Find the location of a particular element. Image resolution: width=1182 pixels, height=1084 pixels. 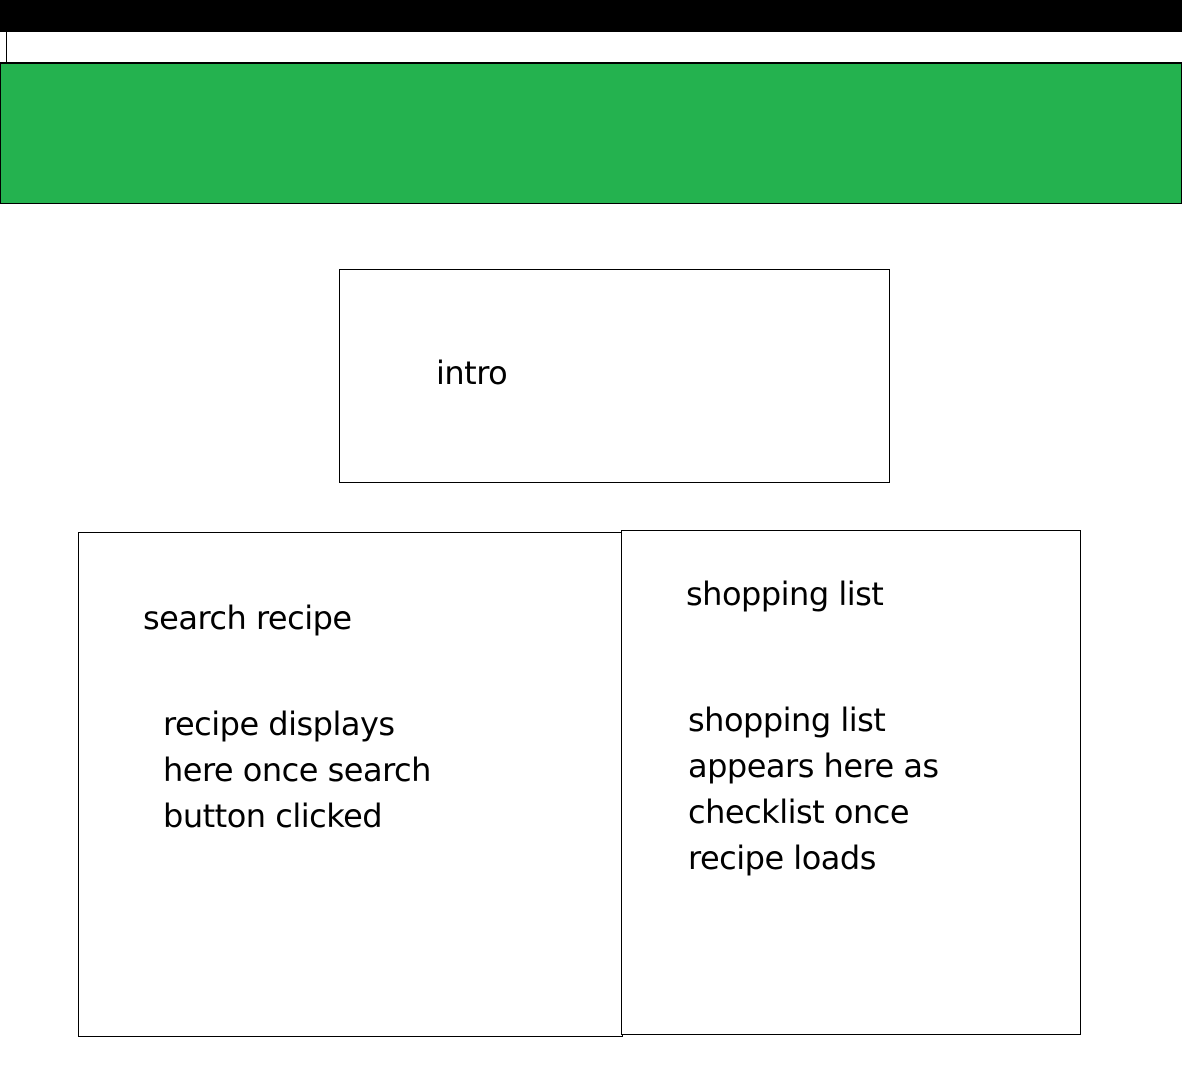

intro-section: intro is located at coordinates (614, 376).